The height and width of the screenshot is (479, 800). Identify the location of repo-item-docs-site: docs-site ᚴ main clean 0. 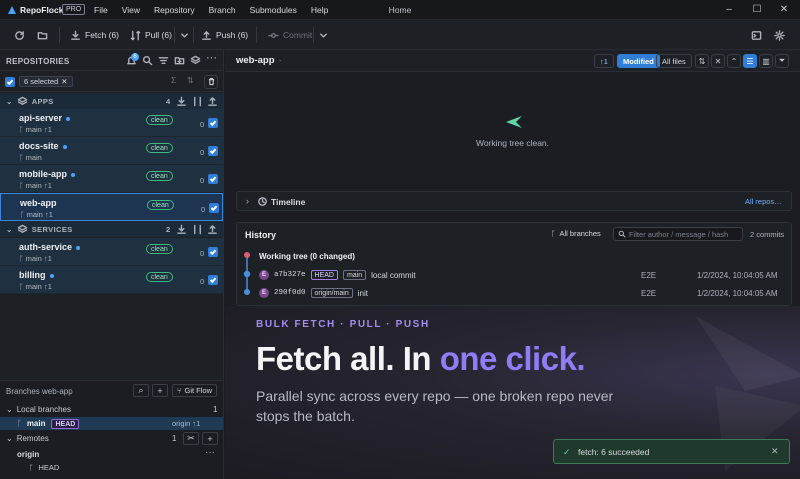
(111, 151).